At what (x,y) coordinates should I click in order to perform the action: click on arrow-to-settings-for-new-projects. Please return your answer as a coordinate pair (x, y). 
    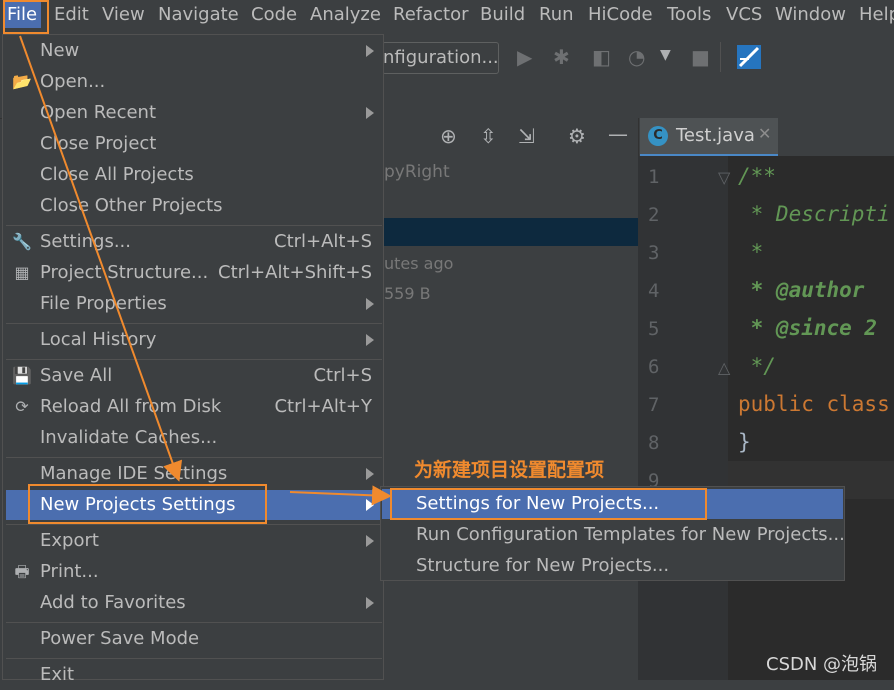
    Looking at the image, I should click on (340, 495).